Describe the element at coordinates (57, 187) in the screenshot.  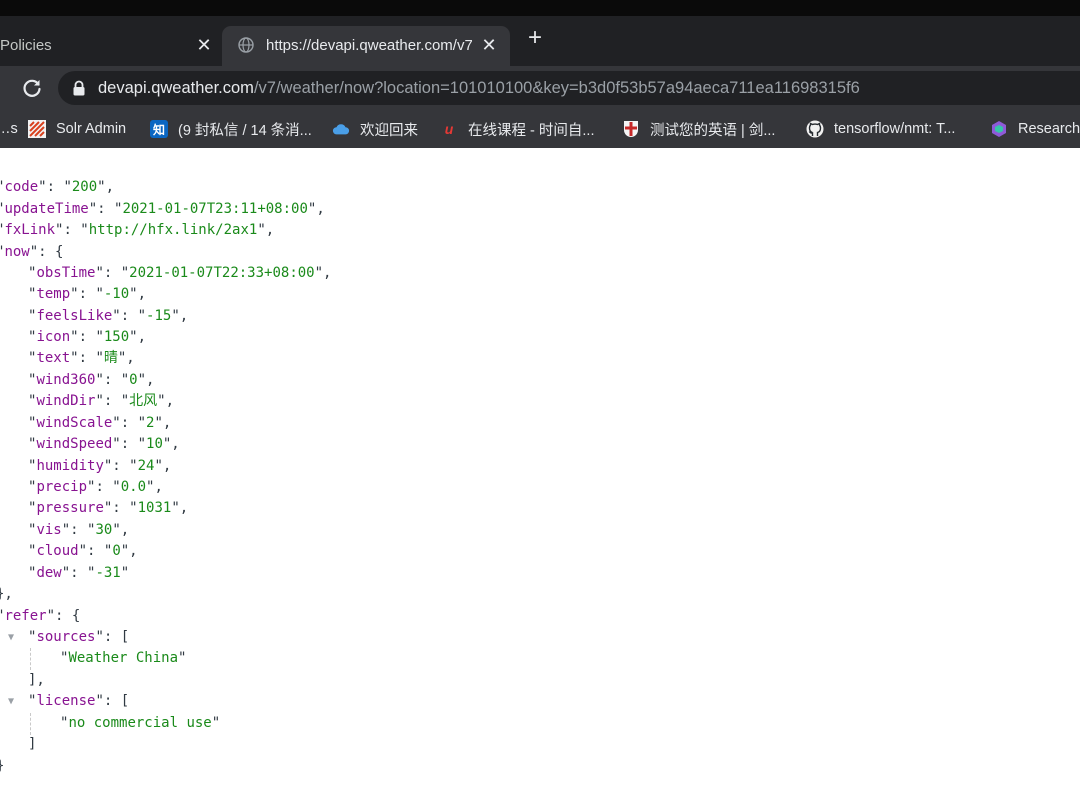
I see `json-line-code: "code": "200",` at that location.